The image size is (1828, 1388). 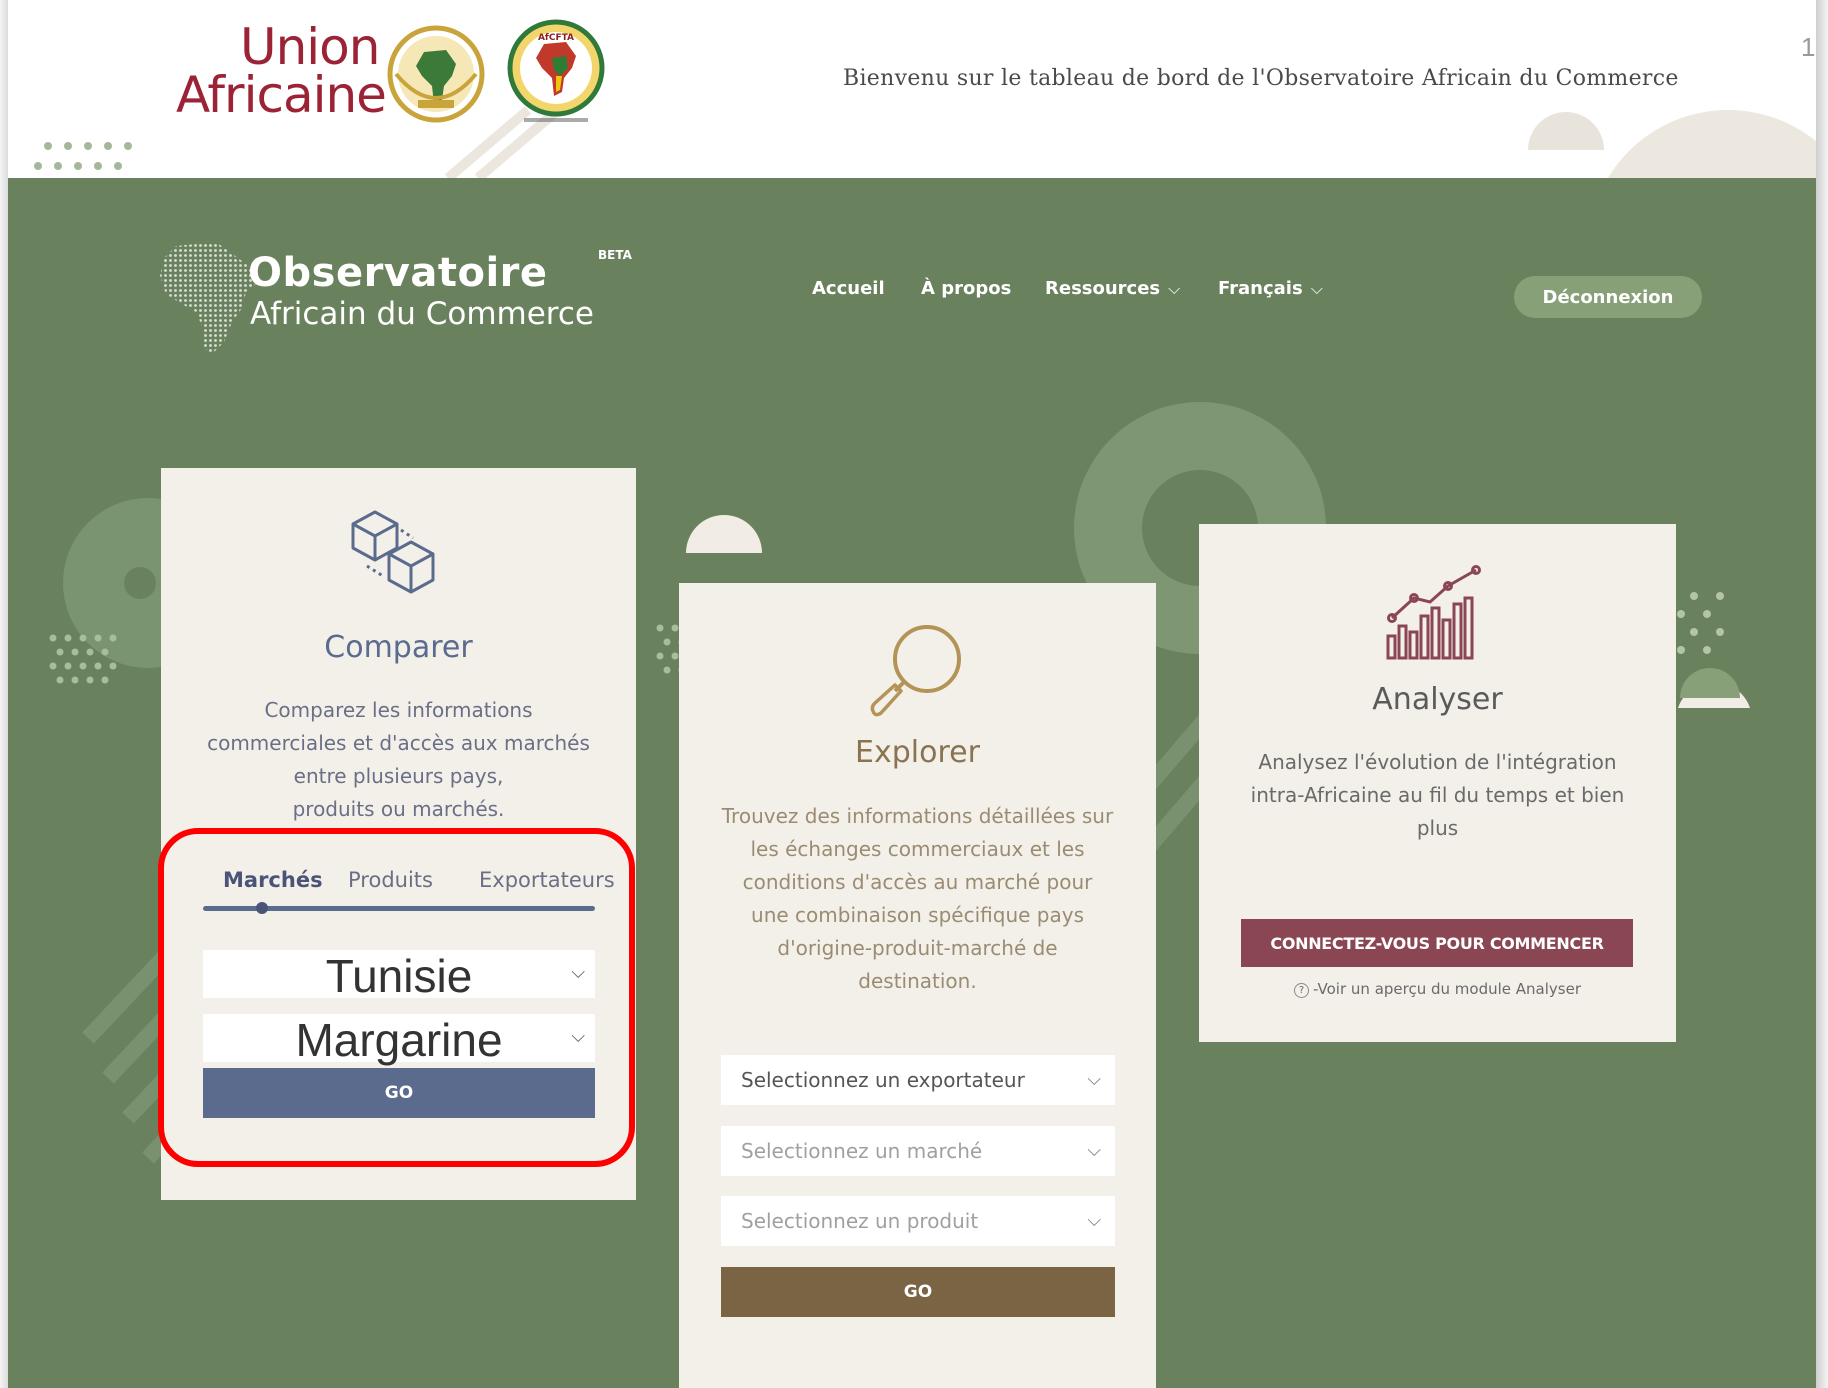 What do you see at coordinates (1437, 943) in the screenshot?
I see `login-to-start-button: CONNECTEZ-VOUS POUR COMMENCER` at bounding box center [1437, 943].